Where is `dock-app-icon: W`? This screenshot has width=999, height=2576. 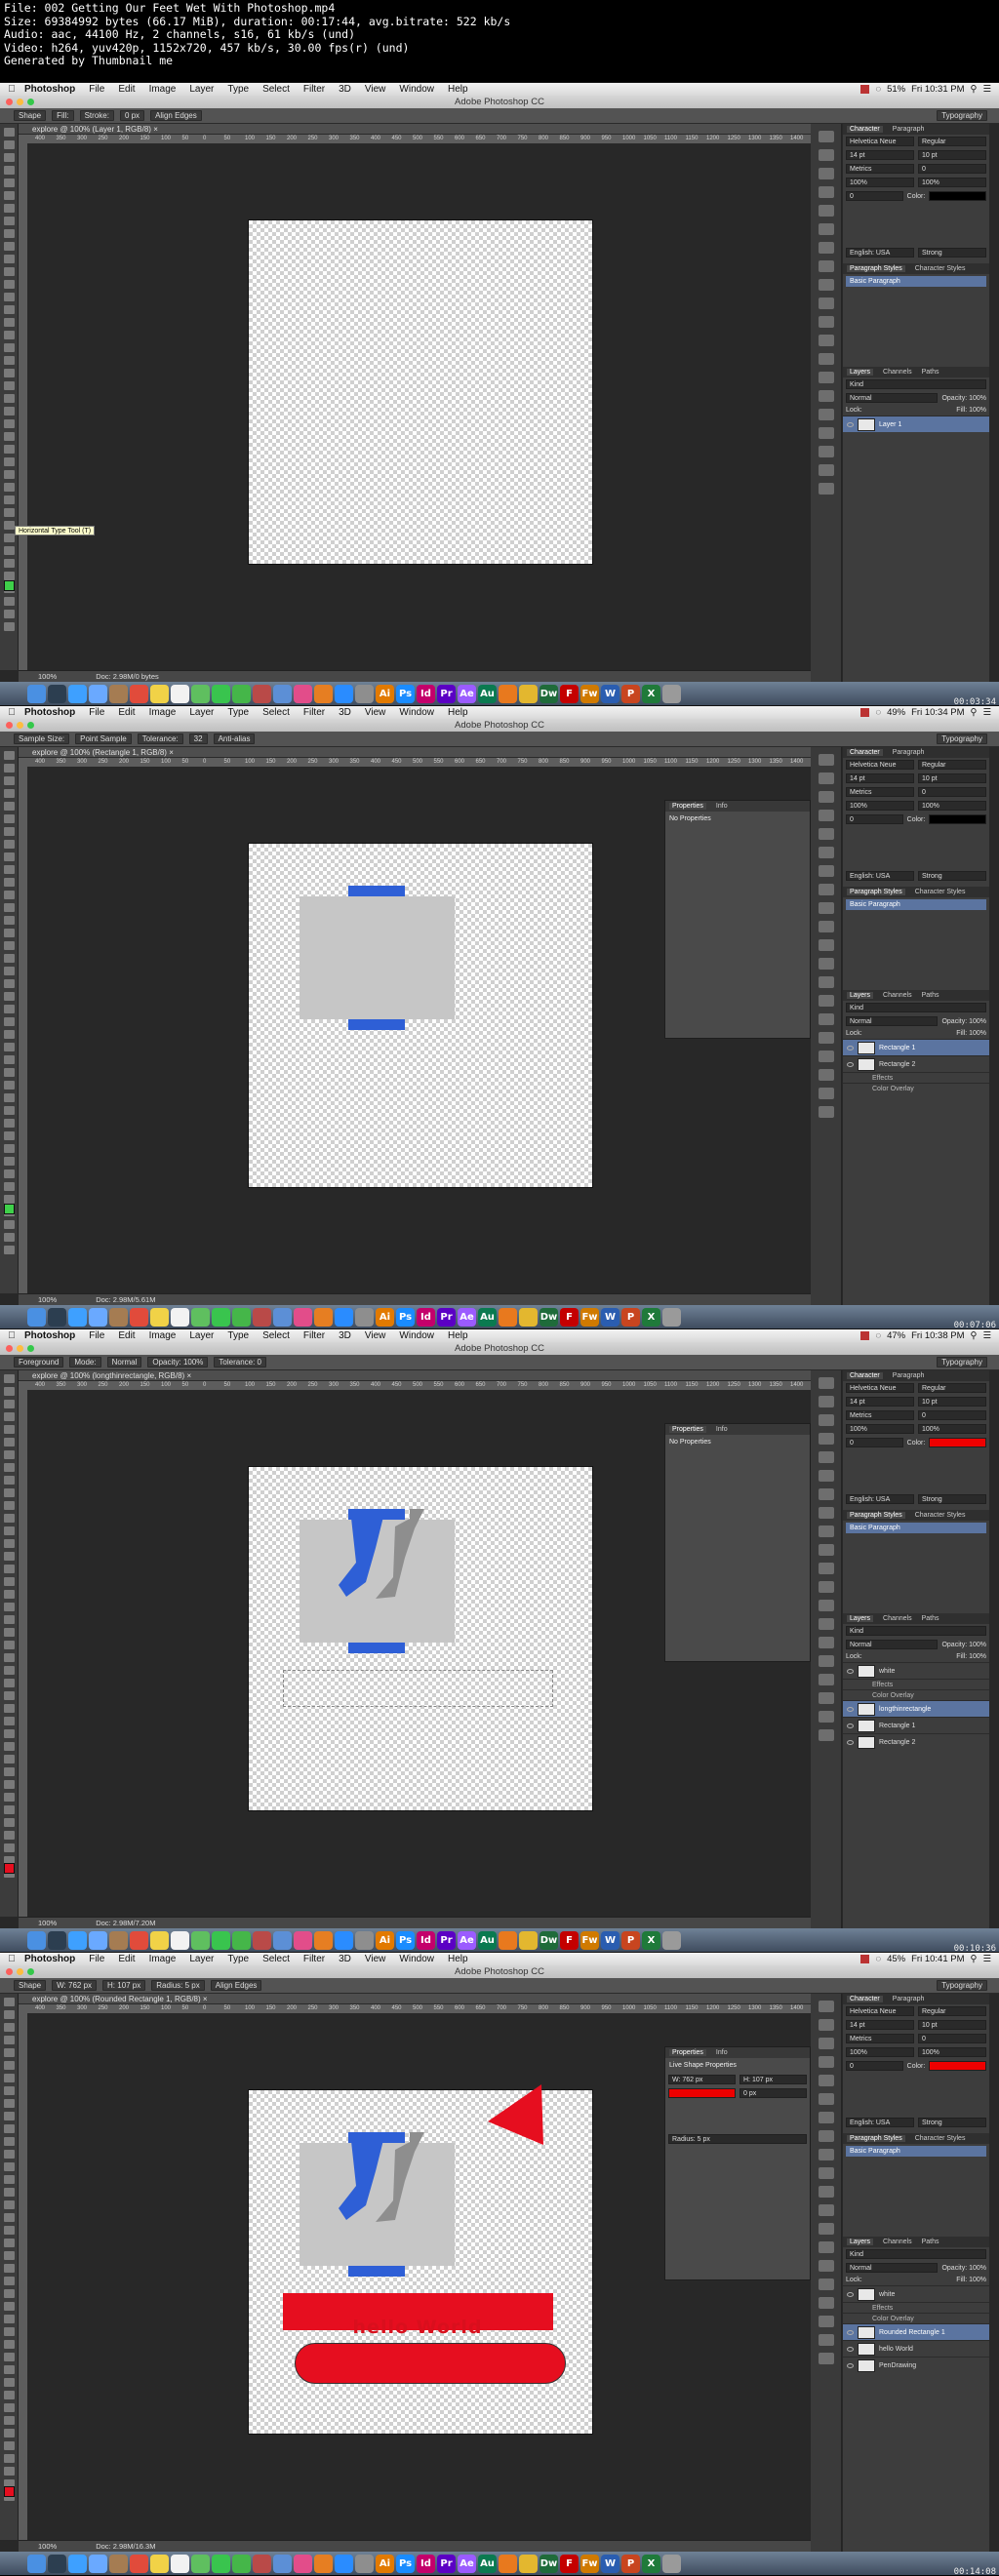
dock-app-icon: W is located at coordinates (610, 1940).